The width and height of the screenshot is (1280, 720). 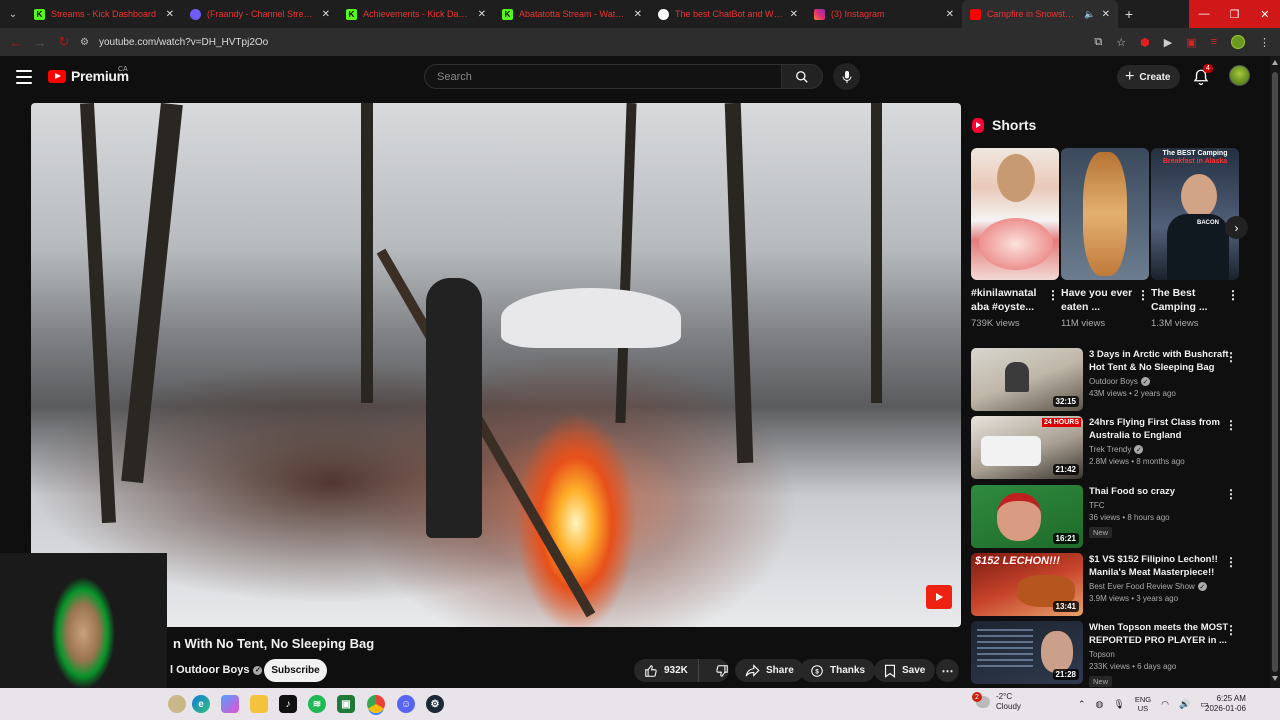 What do you see at coordinates (88, 76) in the screenshot?
I see `youtube-premium-logo: Premium` at bounding box center [88, 76].